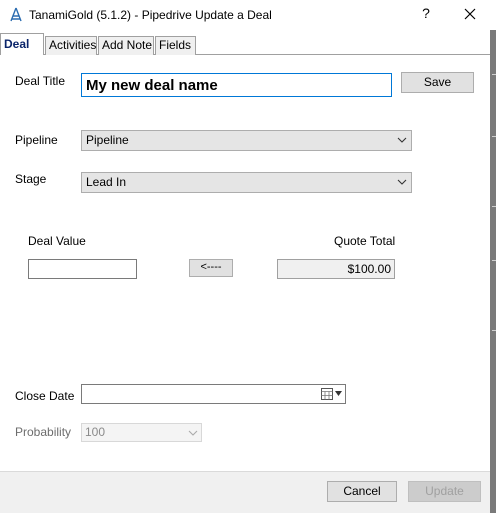 The width and height of the screenshot is (496, 513). I want to click on save-button: Save, so click(437, 82).